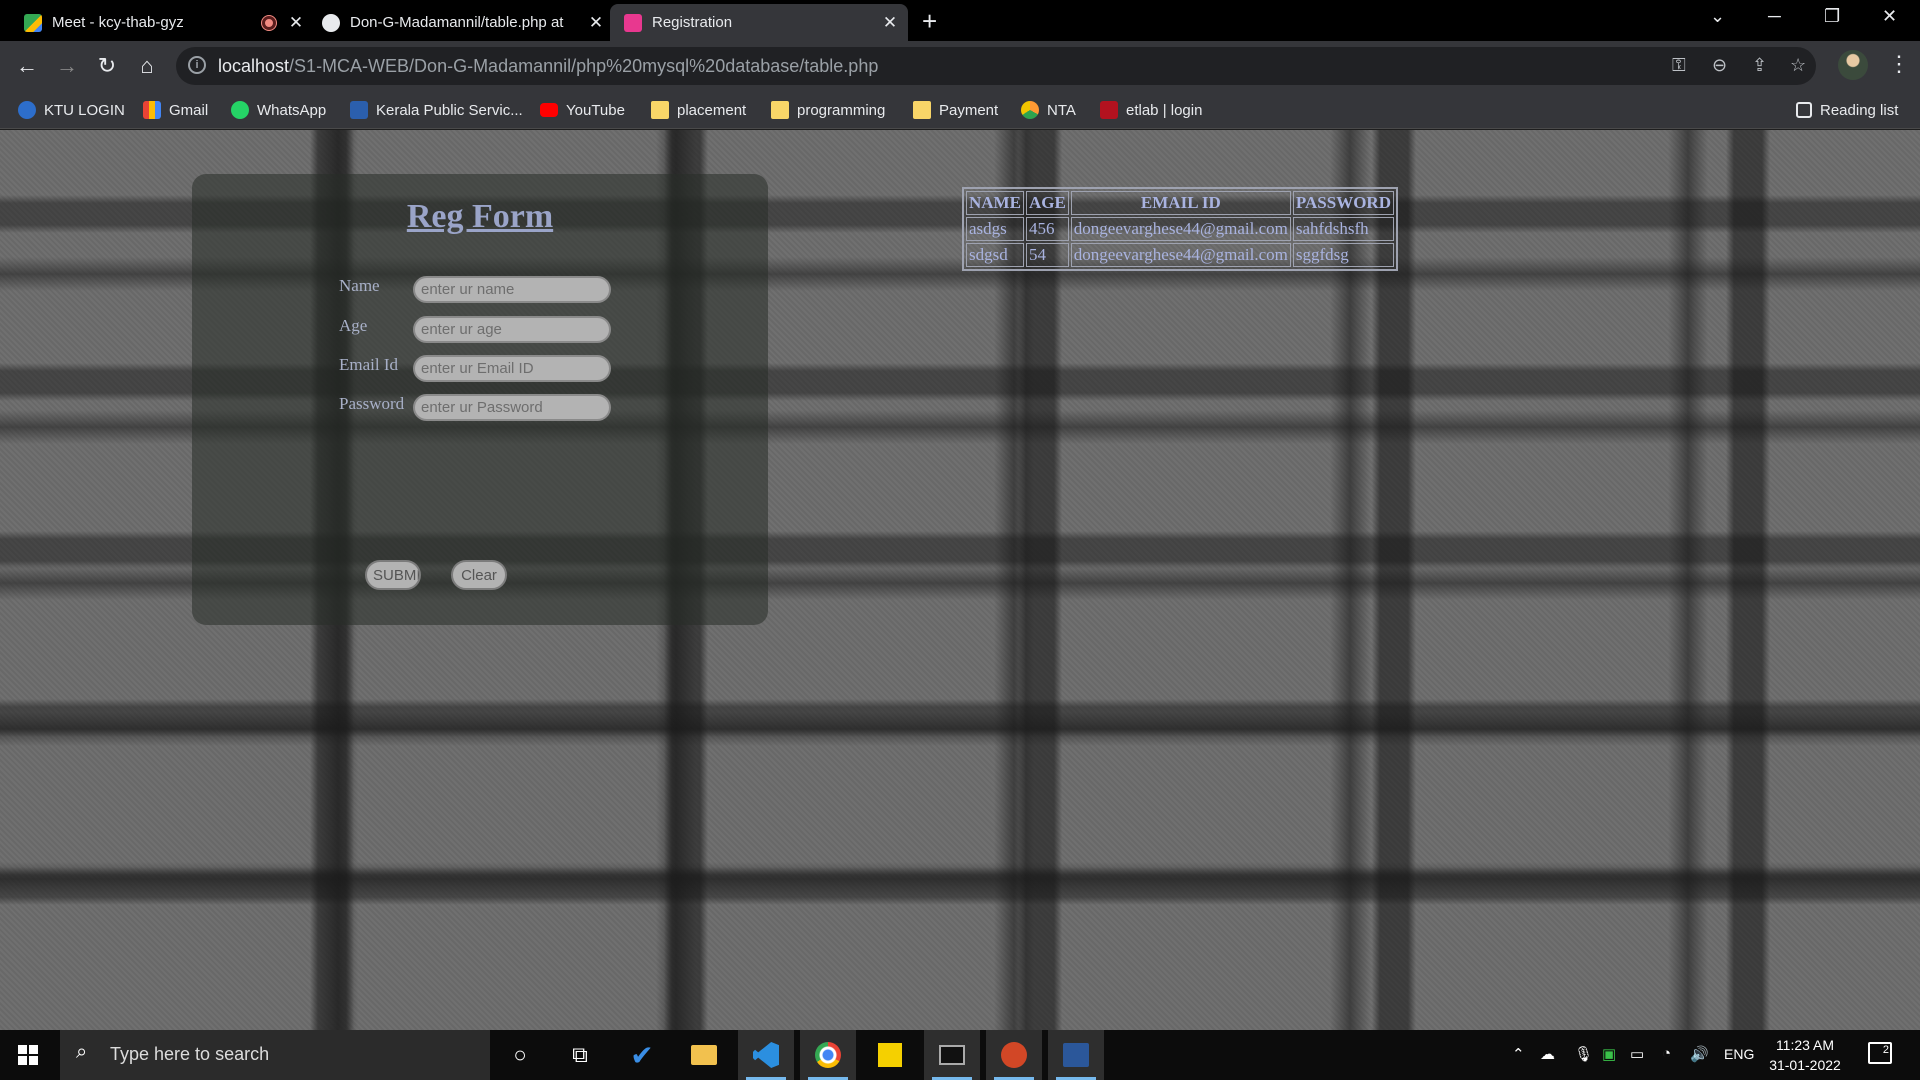 Image resolution: width=1920 pixels, height=1080 pixels. What do you see at coordinates (107, 66) in the screenshot?
I see `reload-button: ↻` at bounding box center [107, 66].